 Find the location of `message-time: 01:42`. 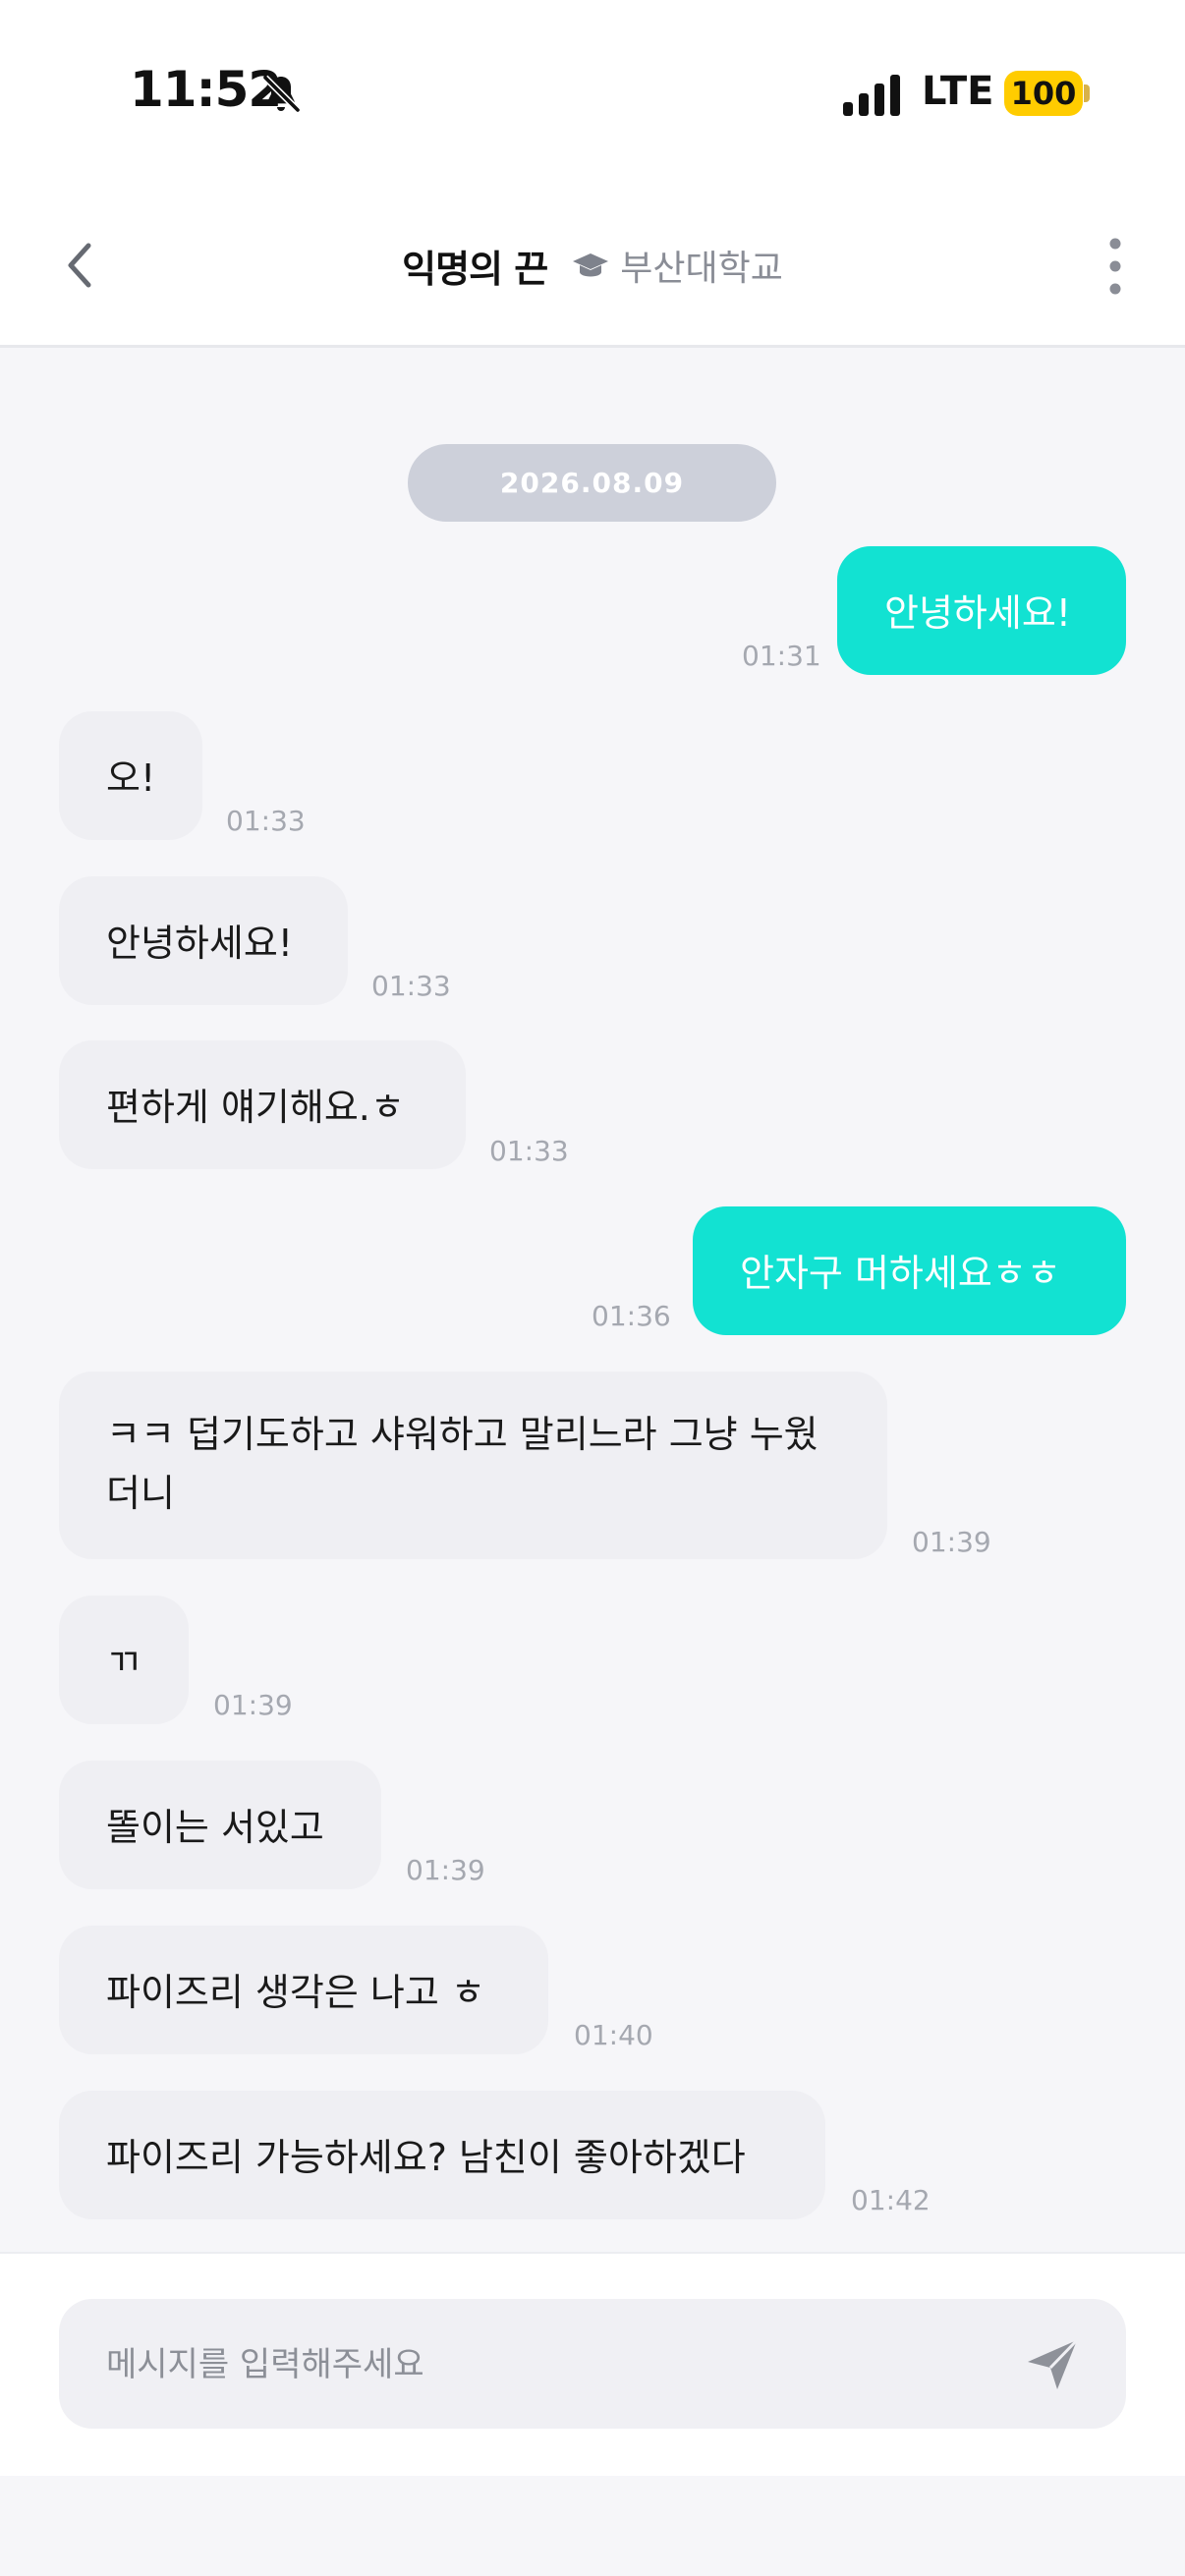

message-time: 01:42 is located at coordinates (891, 2200).